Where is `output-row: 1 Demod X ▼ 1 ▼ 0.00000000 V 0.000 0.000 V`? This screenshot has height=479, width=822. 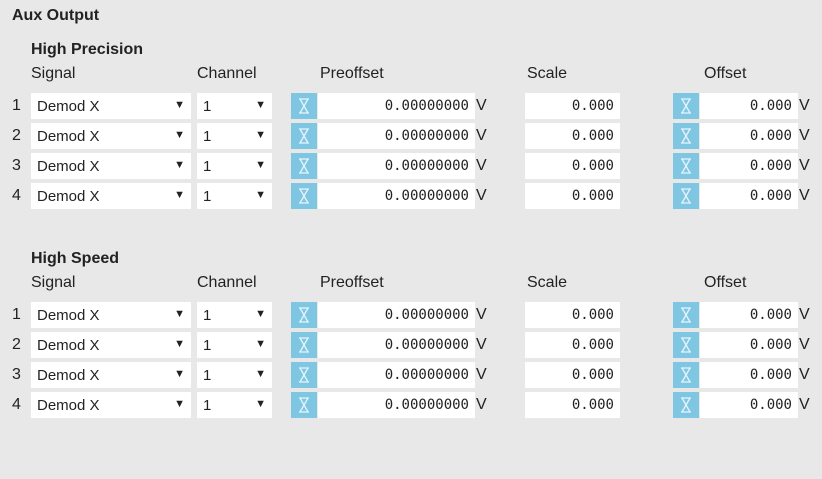 output-row: 1 Demod X ▼ 1 ▼ 0.00000000 V 0.000 0.000 V is located at coordinates (411, 315).